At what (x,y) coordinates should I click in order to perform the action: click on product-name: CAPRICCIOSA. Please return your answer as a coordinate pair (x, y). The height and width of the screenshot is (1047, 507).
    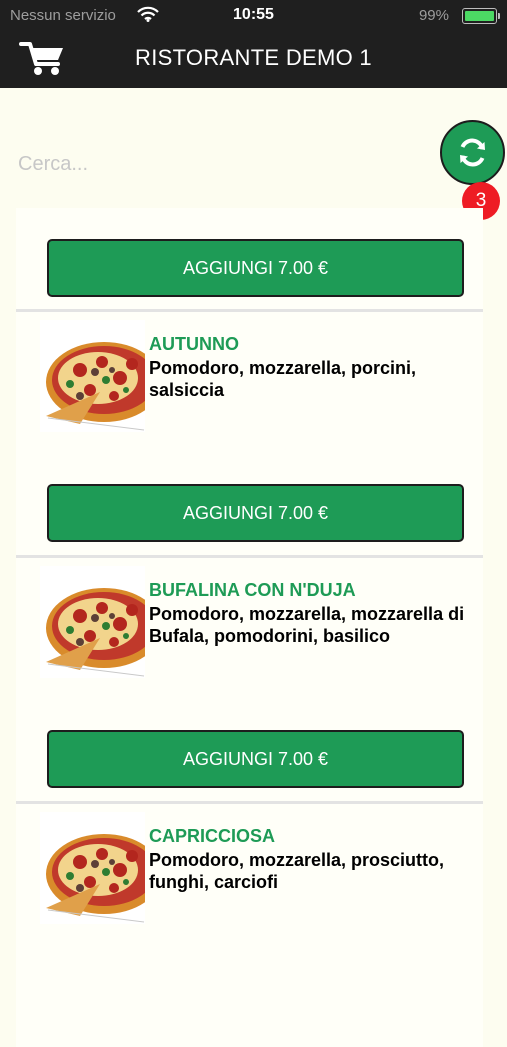
    Looking at the image, I should click on (212, 836).